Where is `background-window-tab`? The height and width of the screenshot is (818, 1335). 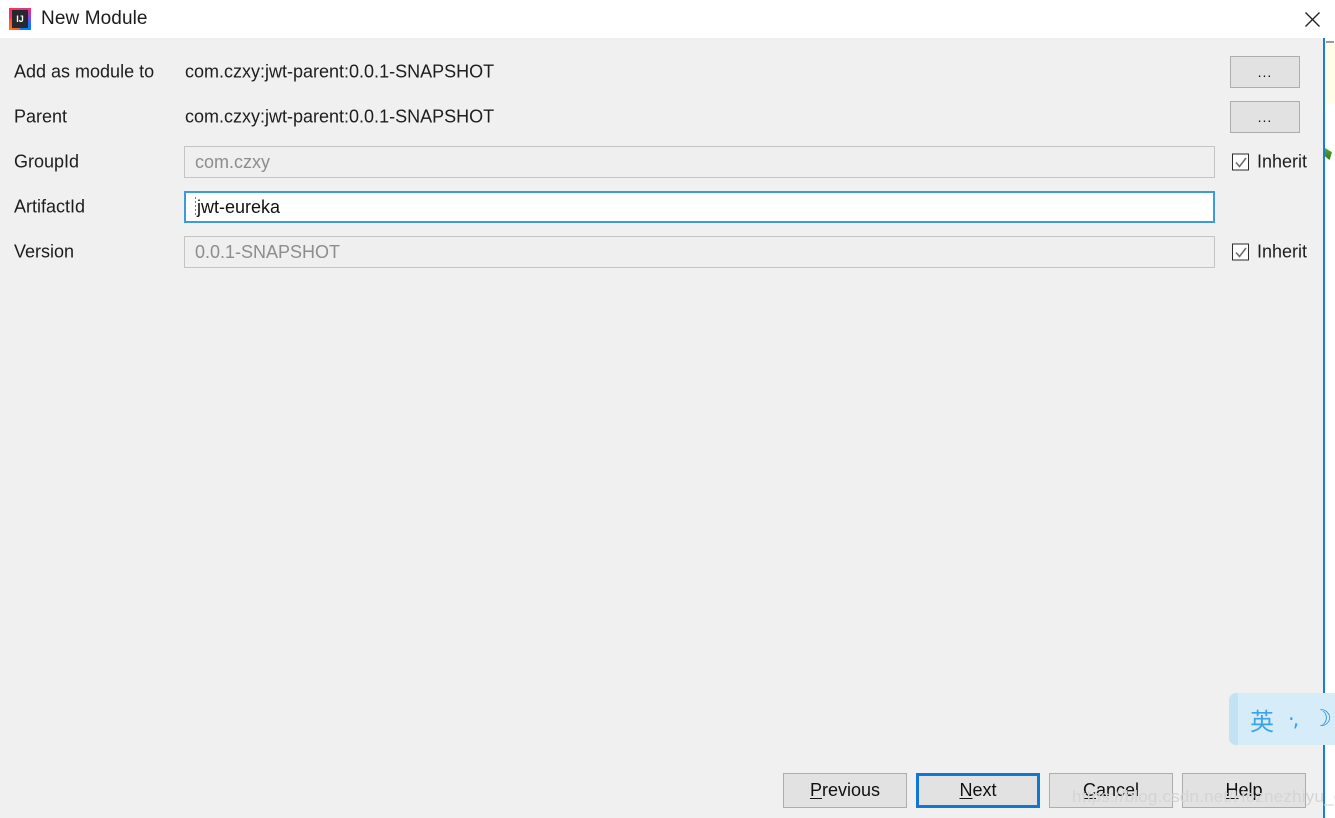 background-window-tab is located at coordinates (1330, 74).